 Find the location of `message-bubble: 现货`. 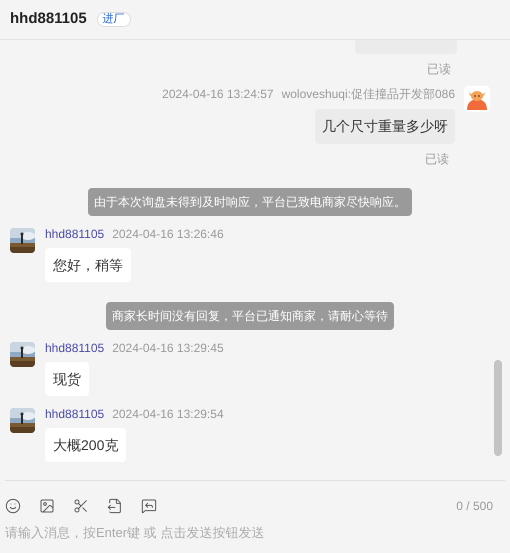

message-bubble: 现货 is located at coordinates (67, 379).